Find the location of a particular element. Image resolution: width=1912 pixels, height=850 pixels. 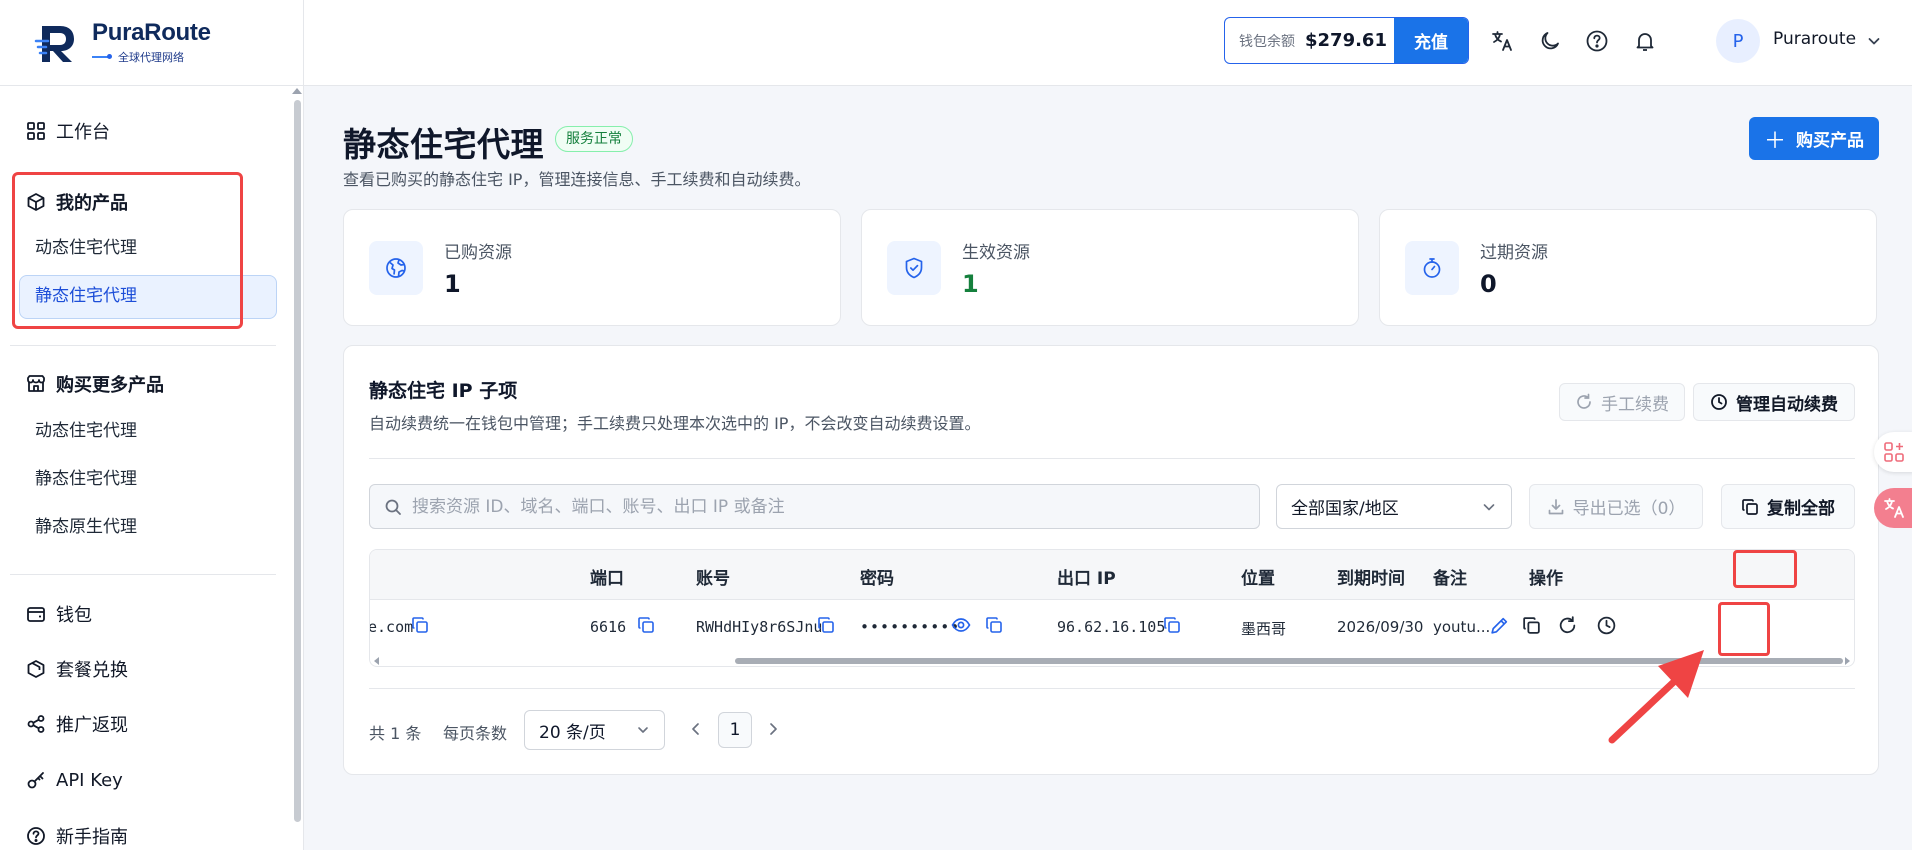

translate-widget-button is located at coordinates (1893, 508).